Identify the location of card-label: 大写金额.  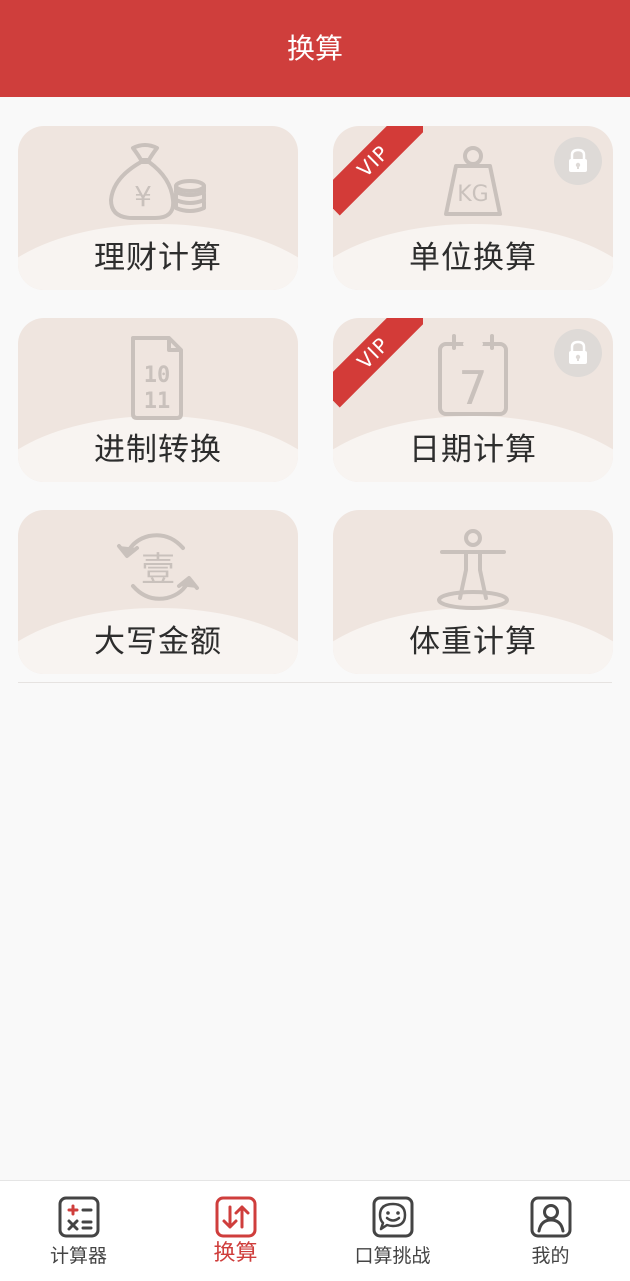
(158, 642).